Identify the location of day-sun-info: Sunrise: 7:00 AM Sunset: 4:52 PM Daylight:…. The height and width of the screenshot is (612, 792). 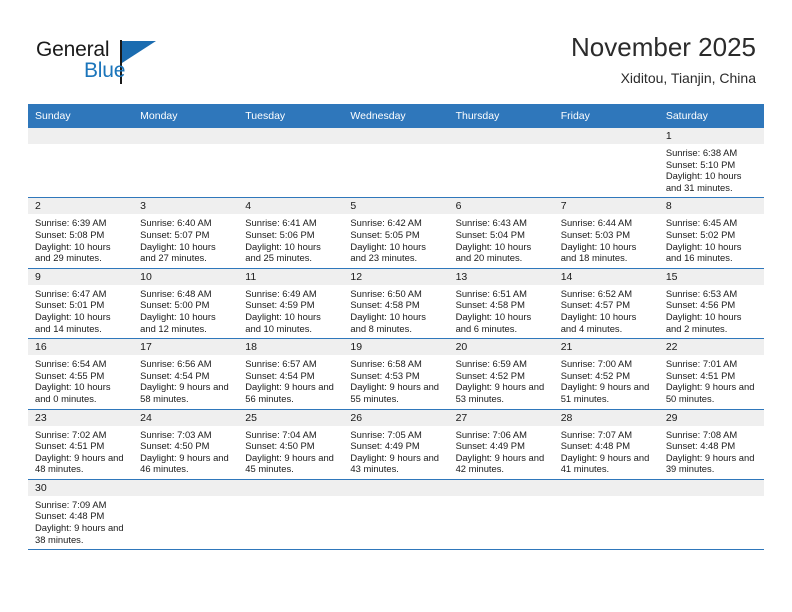
(606, 381).